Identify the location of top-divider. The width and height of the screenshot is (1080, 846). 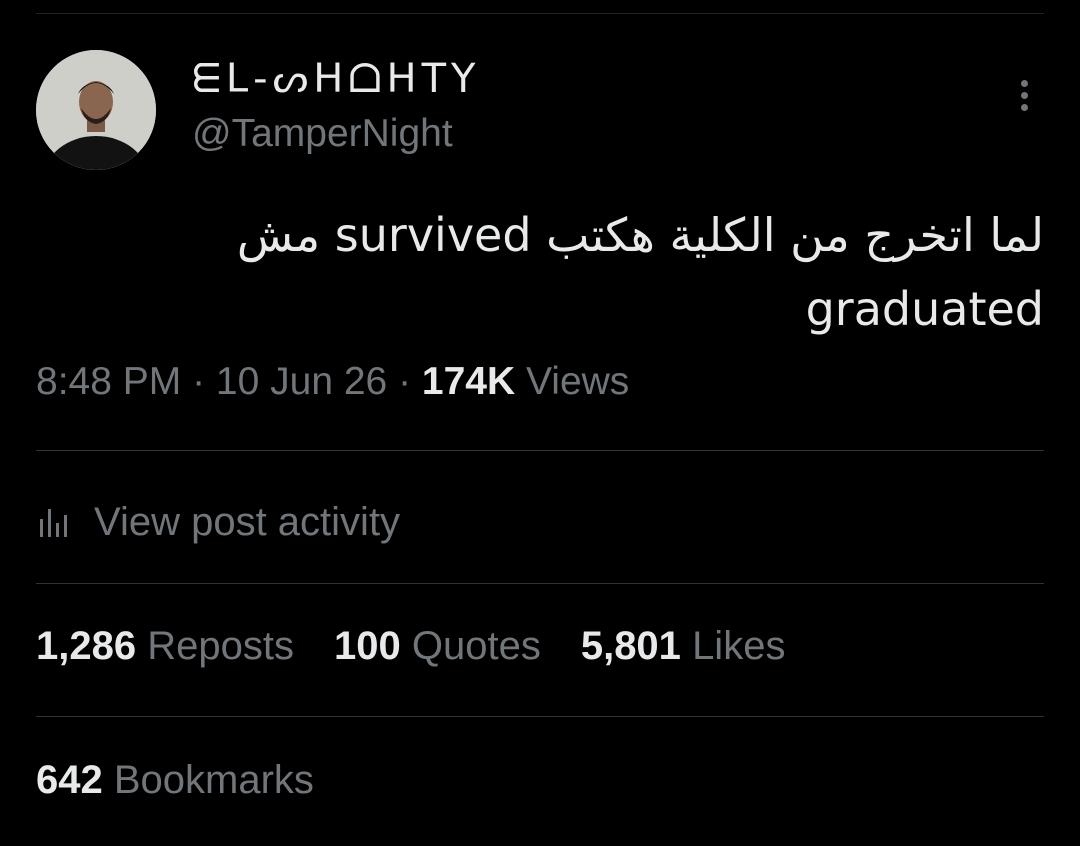
(540, 13).